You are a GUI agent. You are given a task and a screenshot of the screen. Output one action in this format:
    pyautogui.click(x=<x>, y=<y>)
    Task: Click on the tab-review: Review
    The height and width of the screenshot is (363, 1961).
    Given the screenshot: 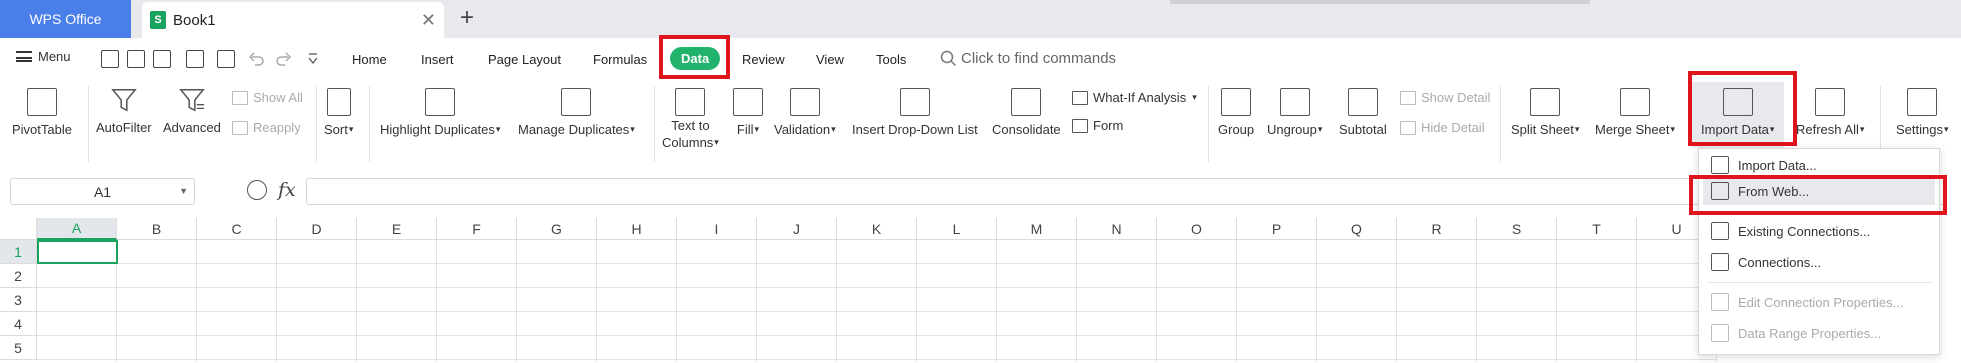 What is the action you would take?
    pyautogui.click(x=763, y=59)
    